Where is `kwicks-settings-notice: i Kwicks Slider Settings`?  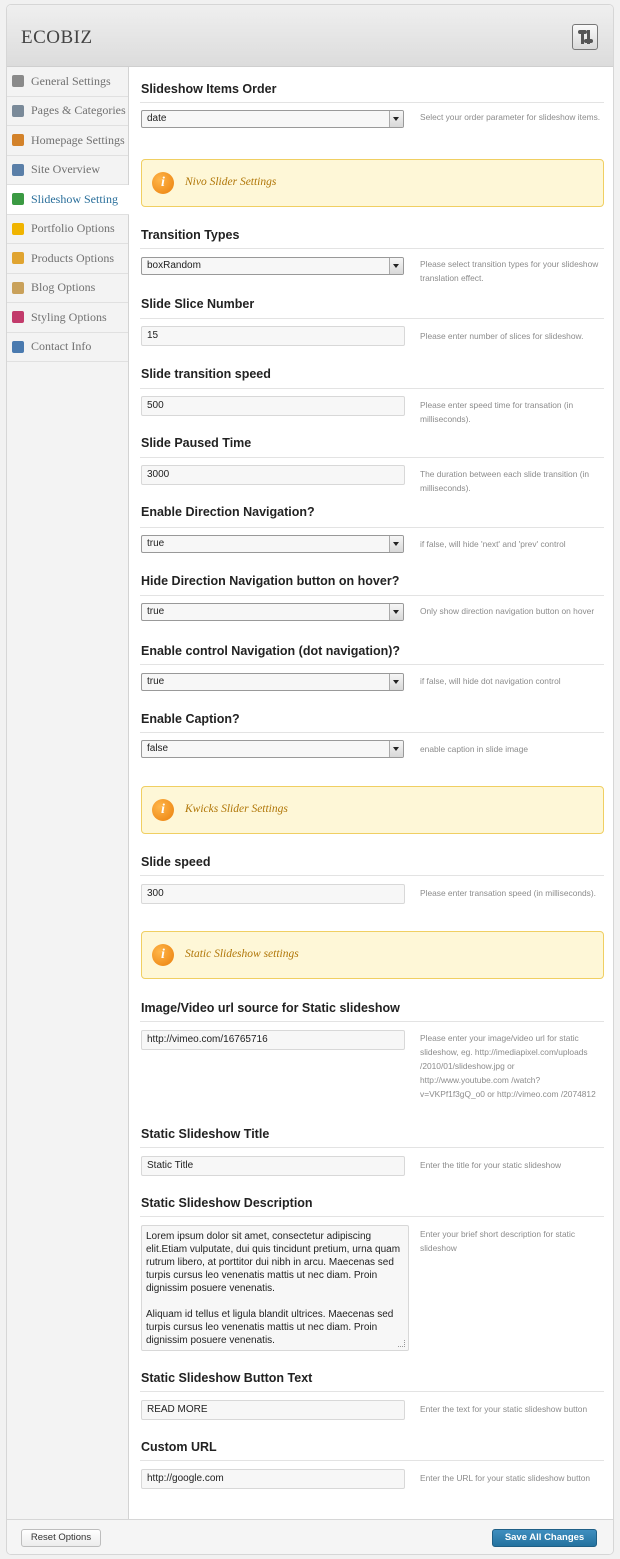
kwicks-settings-notice: i Kwicks Slider Settings is located at coordinates (372, 810).